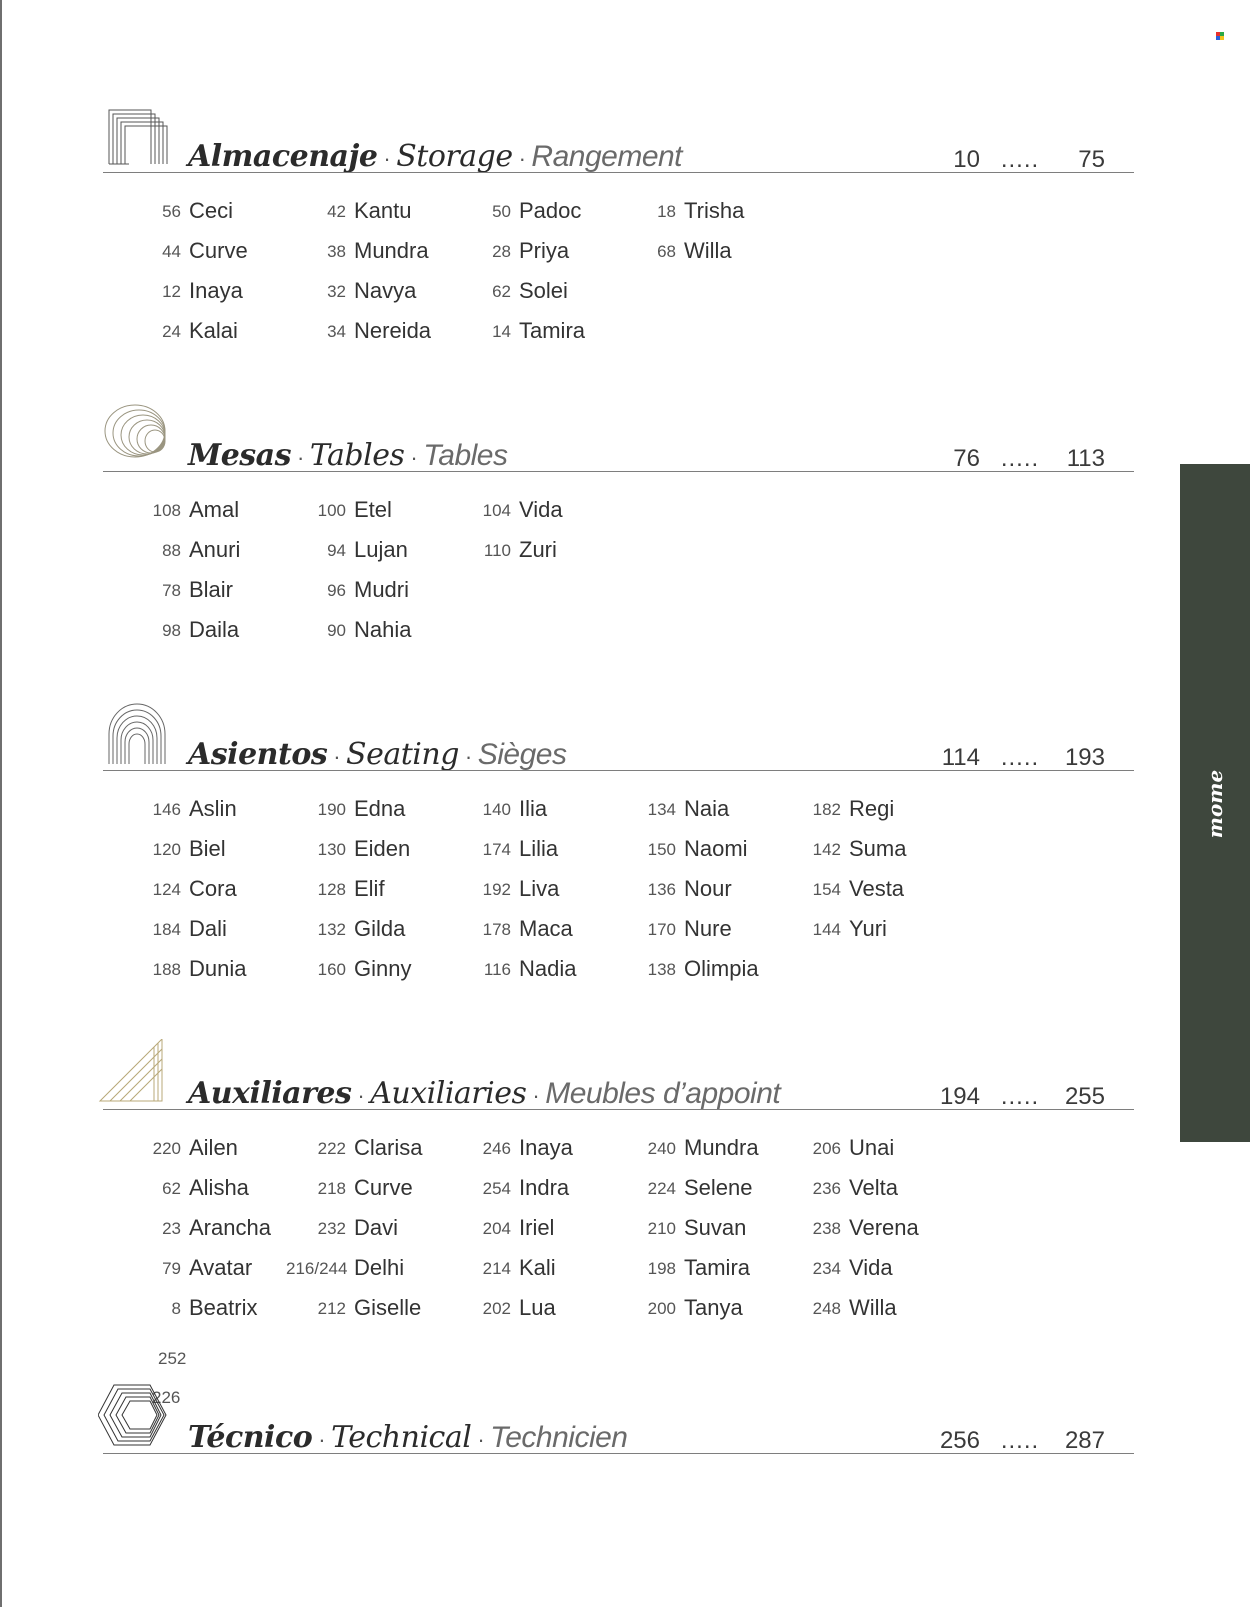 Image resolution: width=1250 pixels, height=1607 pixels. What do you see at coordinates (673, 936) in the screenshot?
I see `index-entry: 170 Nure` at bounding box center [673, 936].